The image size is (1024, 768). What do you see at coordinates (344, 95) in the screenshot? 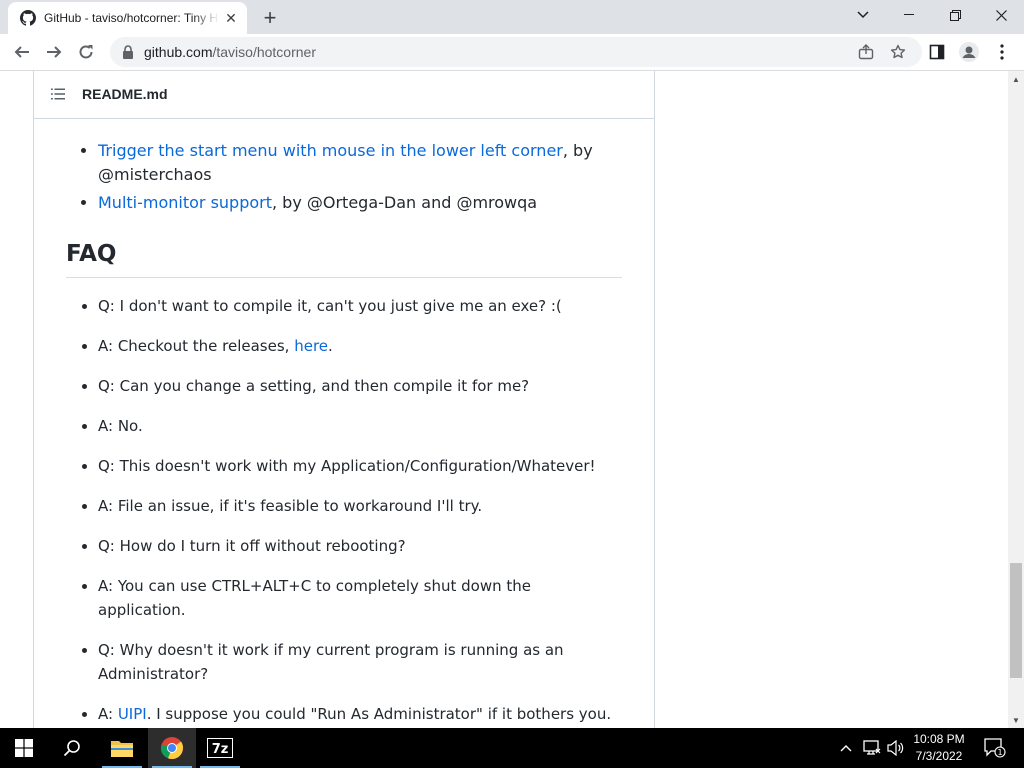
I see `readme-header: README.md` at bounding box center [344, 95].